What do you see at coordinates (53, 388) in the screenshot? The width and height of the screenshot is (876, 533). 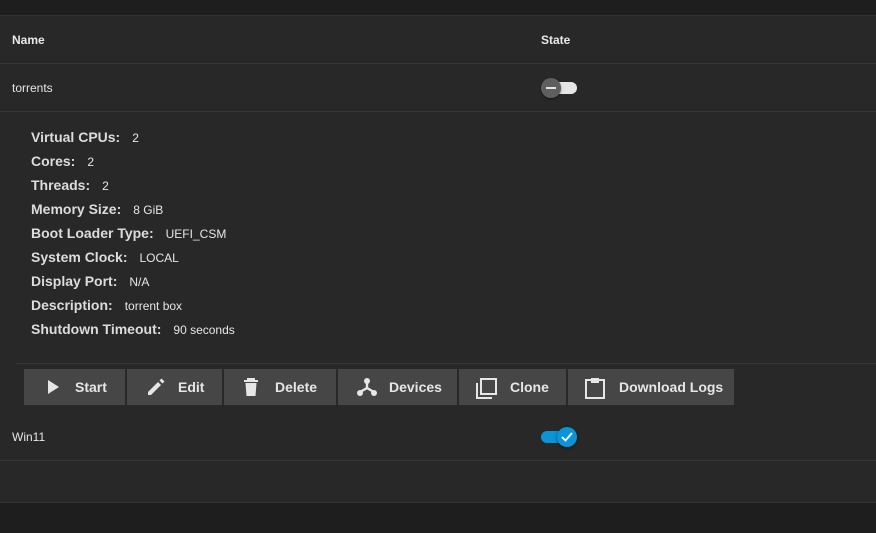 I see `play-icon` at bounding box center [53, 388].